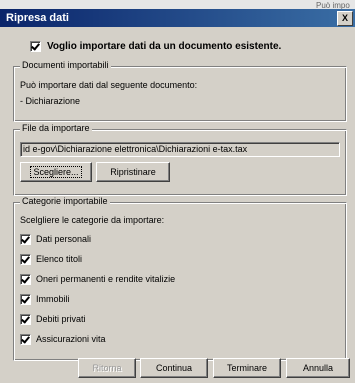 The image size is (355, 383). I want to click on category-checkbox-elenco-titoli: Elenco titoli, so click(51, 260).